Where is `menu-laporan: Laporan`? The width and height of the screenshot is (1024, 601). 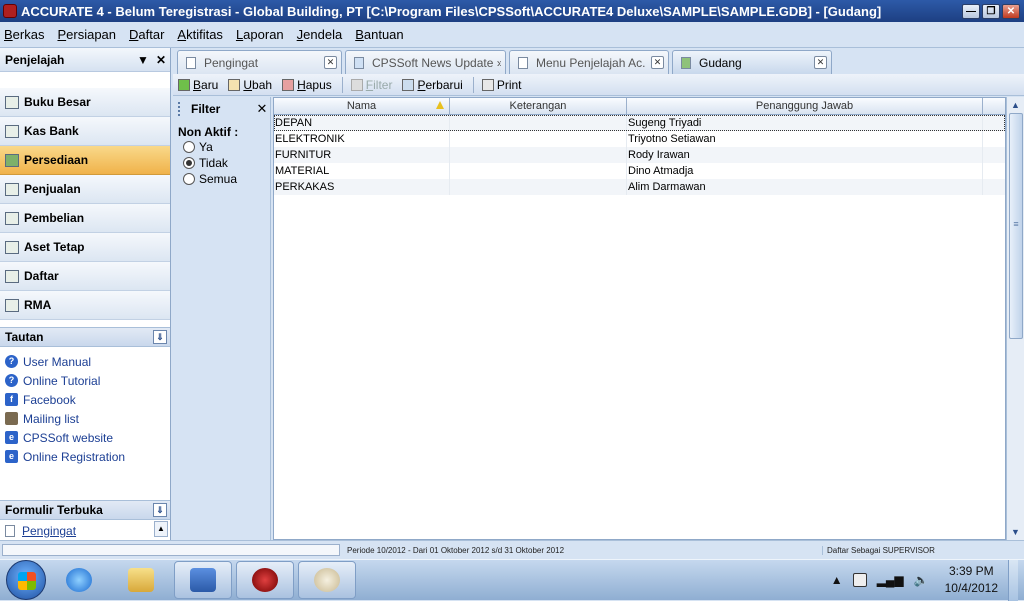
menu-laporan: Laporan is located at coordinates (260, 34).